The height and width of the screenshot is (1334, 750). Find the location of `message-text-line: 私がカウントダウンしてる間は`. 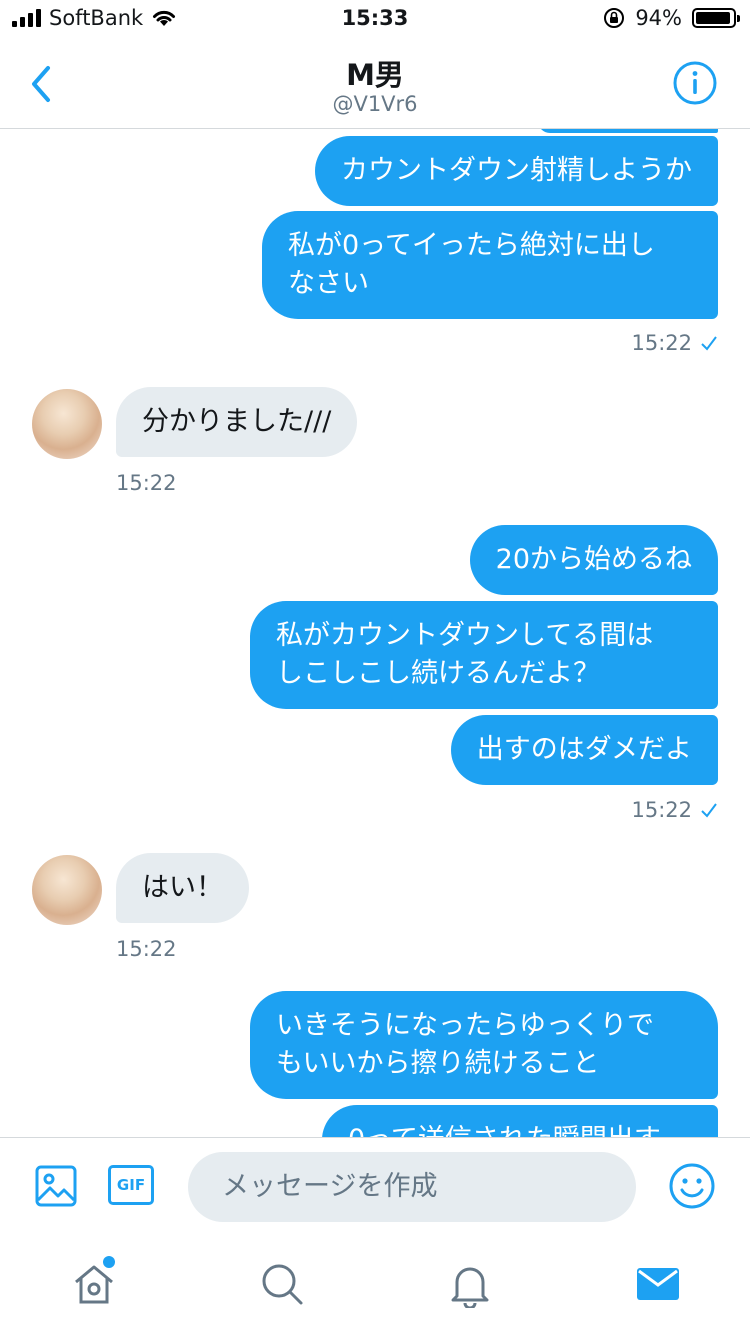

message-text-line: 私がカウントダウンしてる間は is located at coordinates (465, 635).